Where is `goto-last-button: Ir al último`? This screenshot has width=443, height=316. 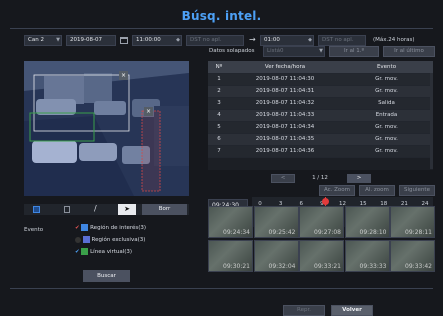 goto-last-button: Ir al último is located at coordinates (409, 51).